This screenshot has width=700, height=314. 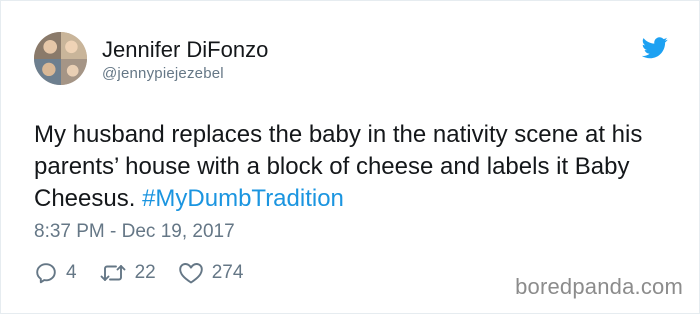 I want to click on watermark: boredpanda.com, so click(x=599, y=286).